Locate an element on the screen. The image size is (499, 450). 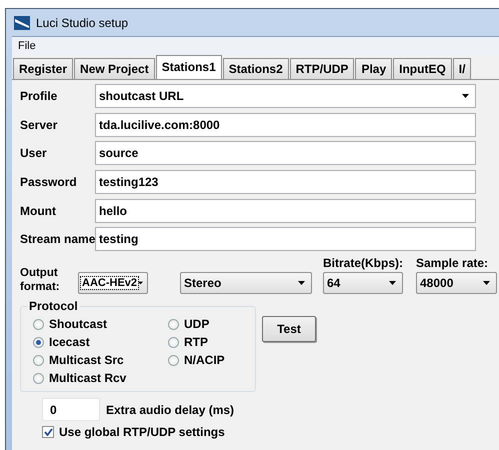
field-label: Stream name is located at coordinates (57, 239).